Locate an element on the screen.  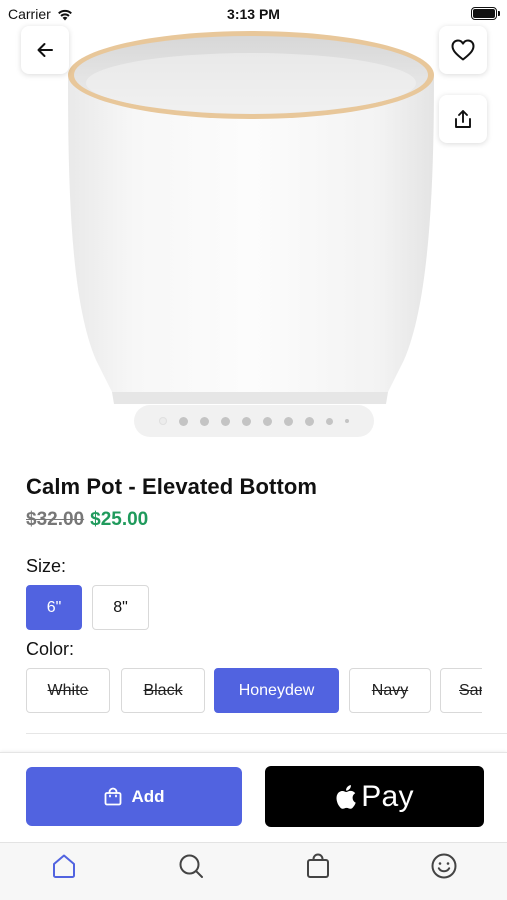
tab-home is located at coordinates (64, 866).